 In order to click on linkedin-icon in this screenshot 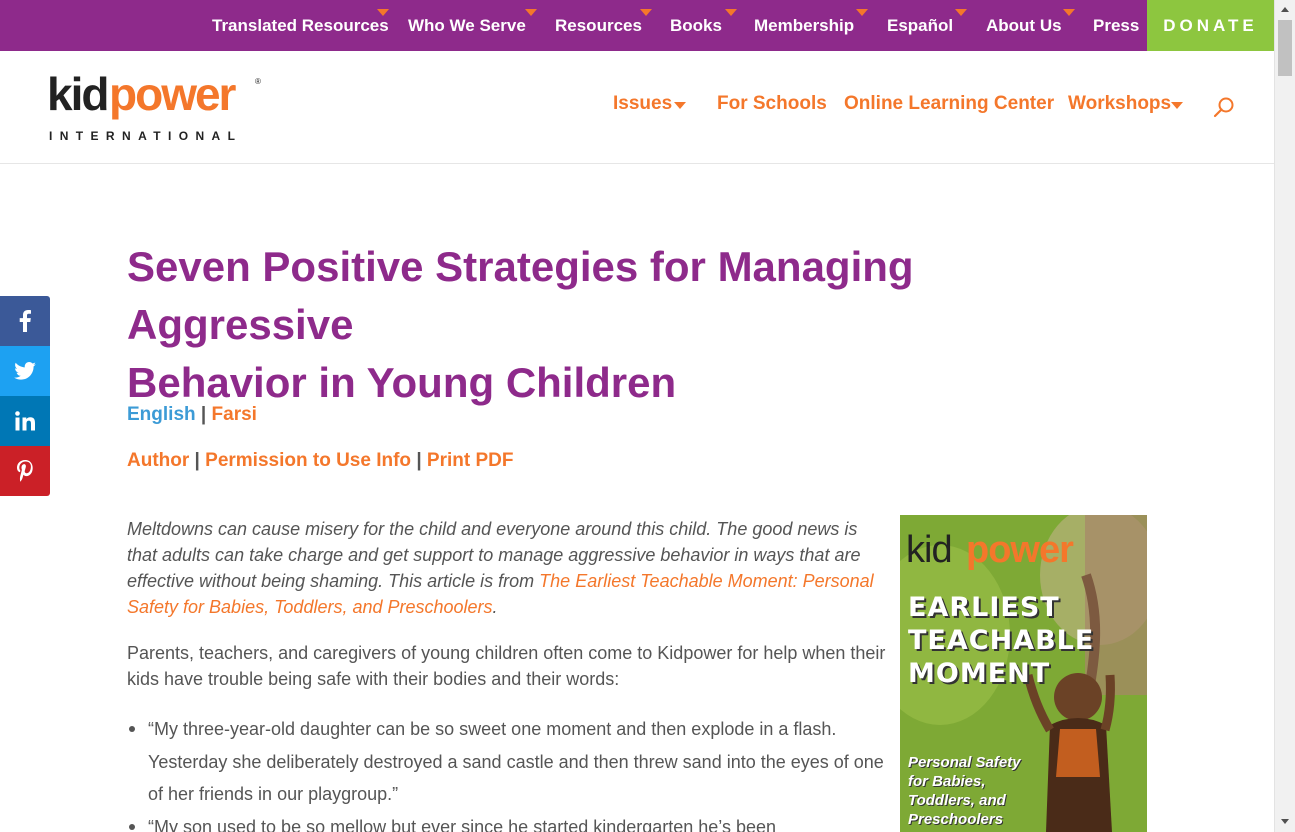, I will do `click(25, 421)`.